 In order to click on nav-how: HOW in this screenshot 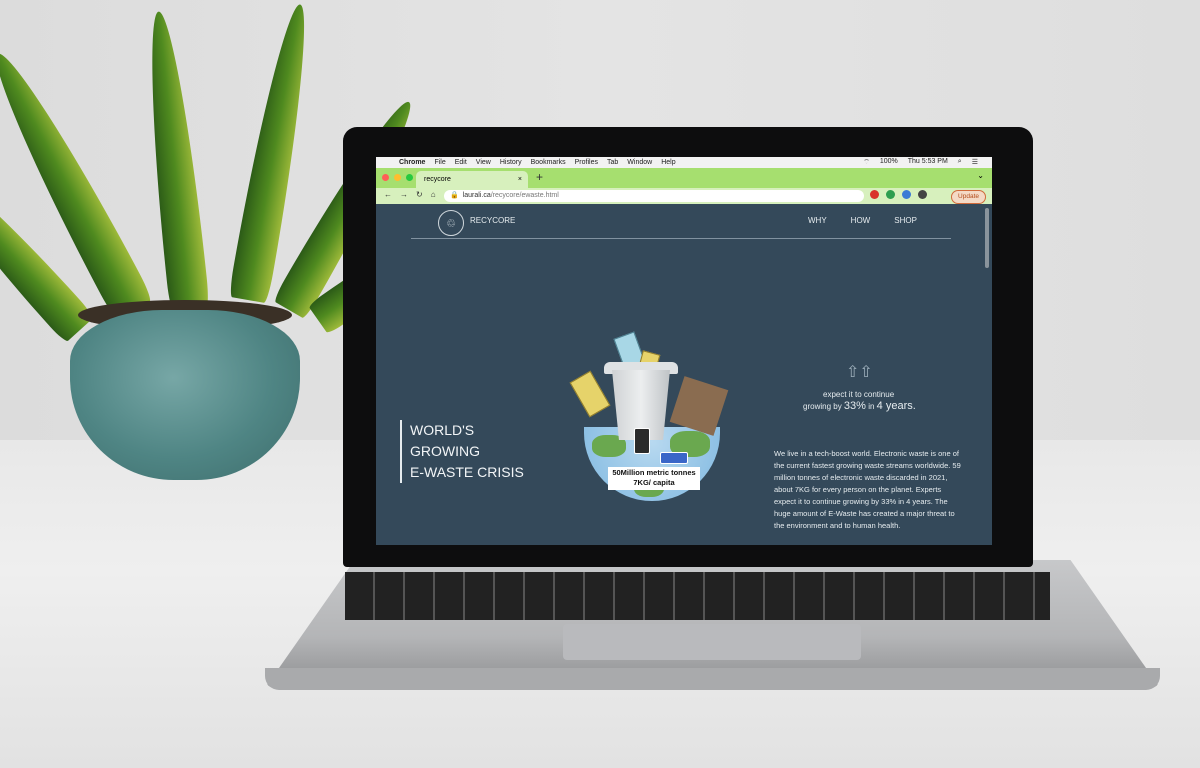, I will do `click(861, 220)`.